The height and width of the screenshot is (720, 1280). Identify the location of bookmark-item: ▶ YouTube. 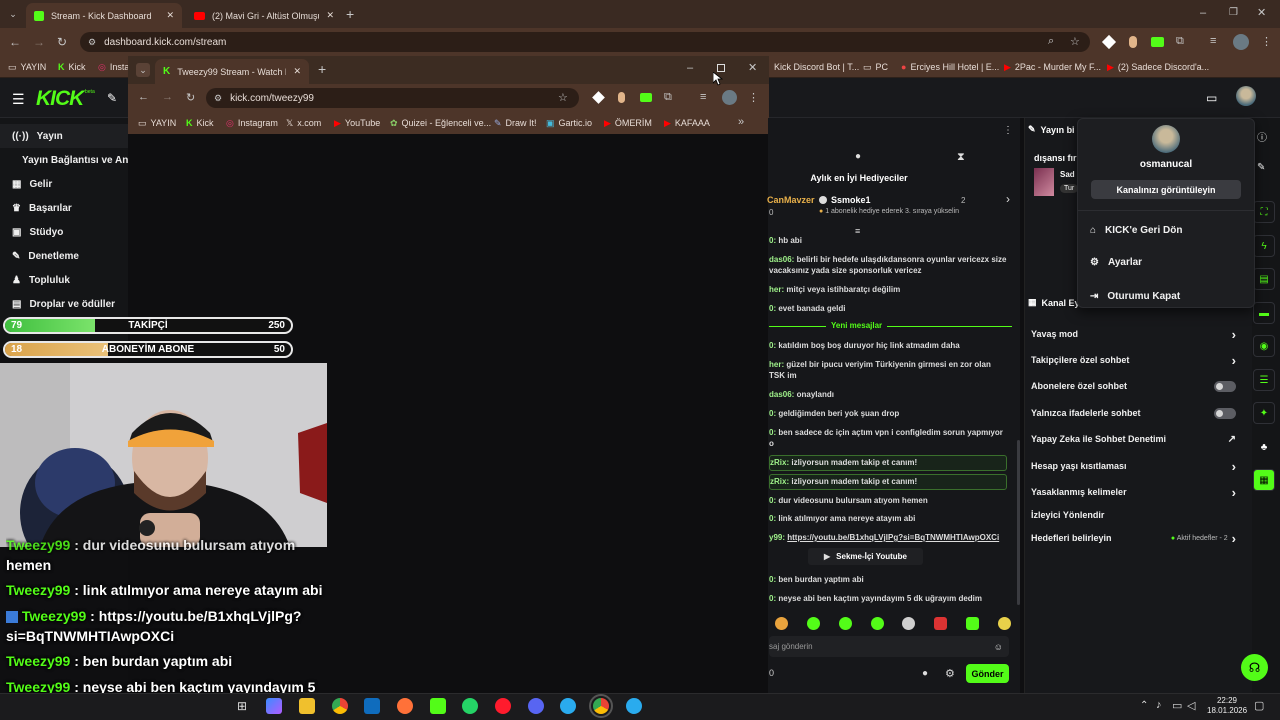
(357, 123).